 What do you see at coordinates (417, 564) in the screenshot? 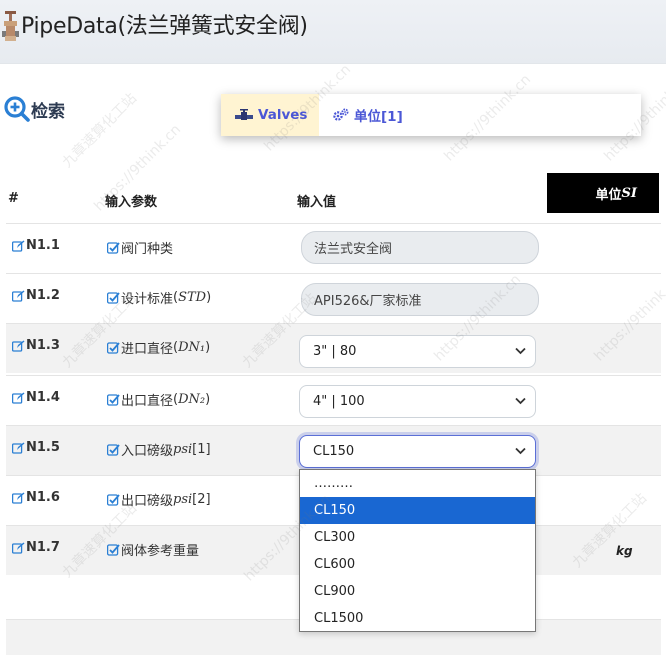
I see `option-cl600: CL600` at bounding box center [417, 564].